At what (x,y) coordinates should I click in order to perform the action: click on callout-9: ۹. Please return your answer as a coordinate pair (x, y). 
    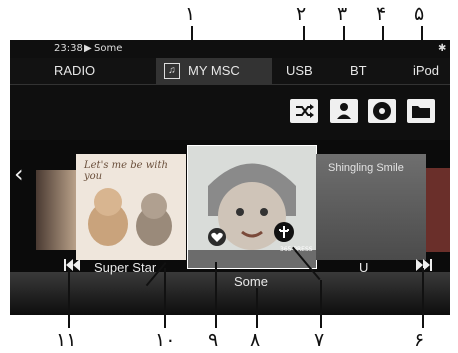
    Looking at the image, I should click on (213, 340).